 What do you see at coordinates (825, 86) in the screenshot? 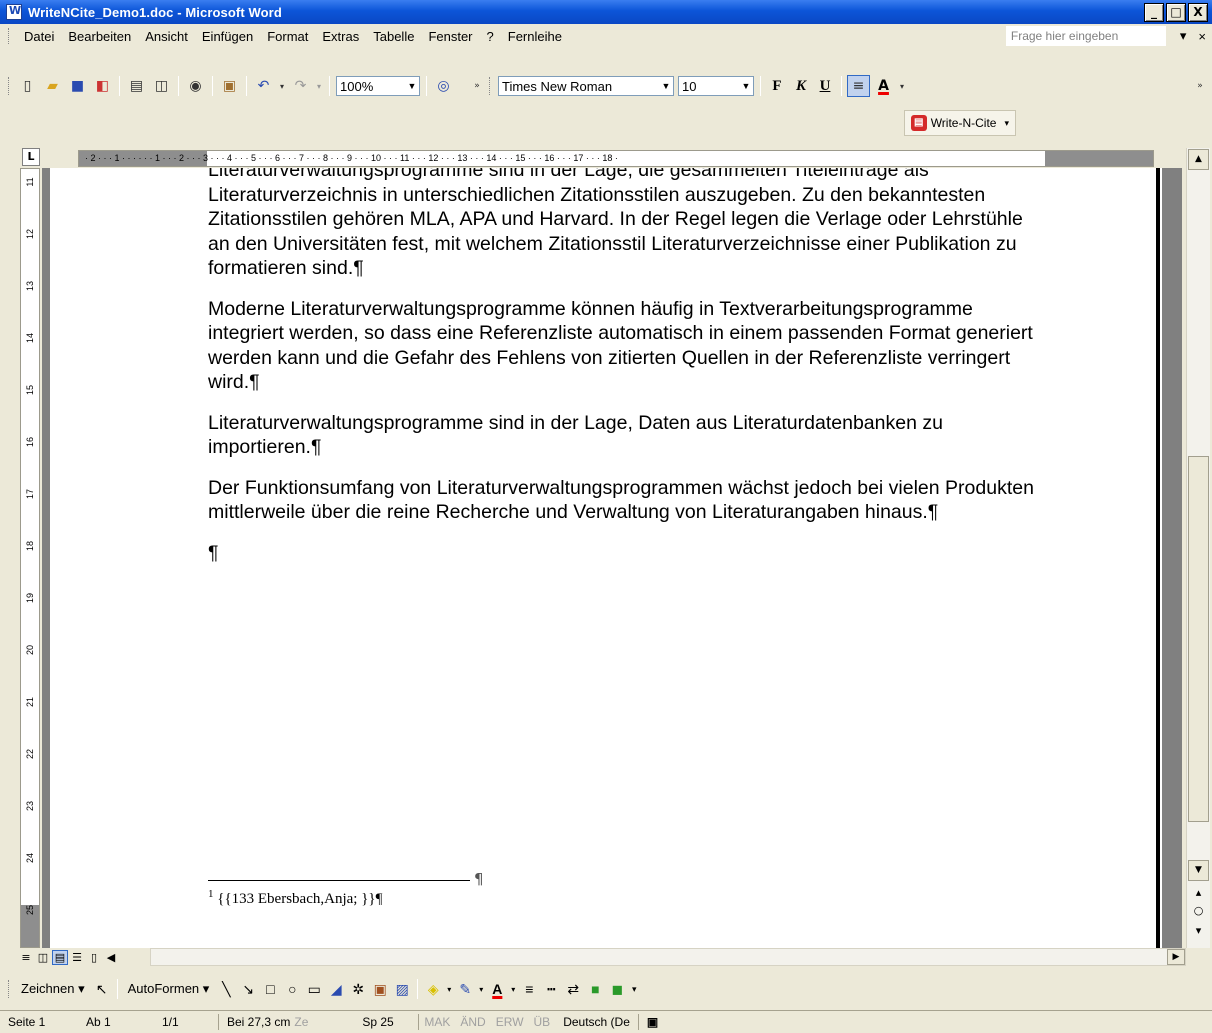
I see `underline-button: U` at bounding box center [825, 86].